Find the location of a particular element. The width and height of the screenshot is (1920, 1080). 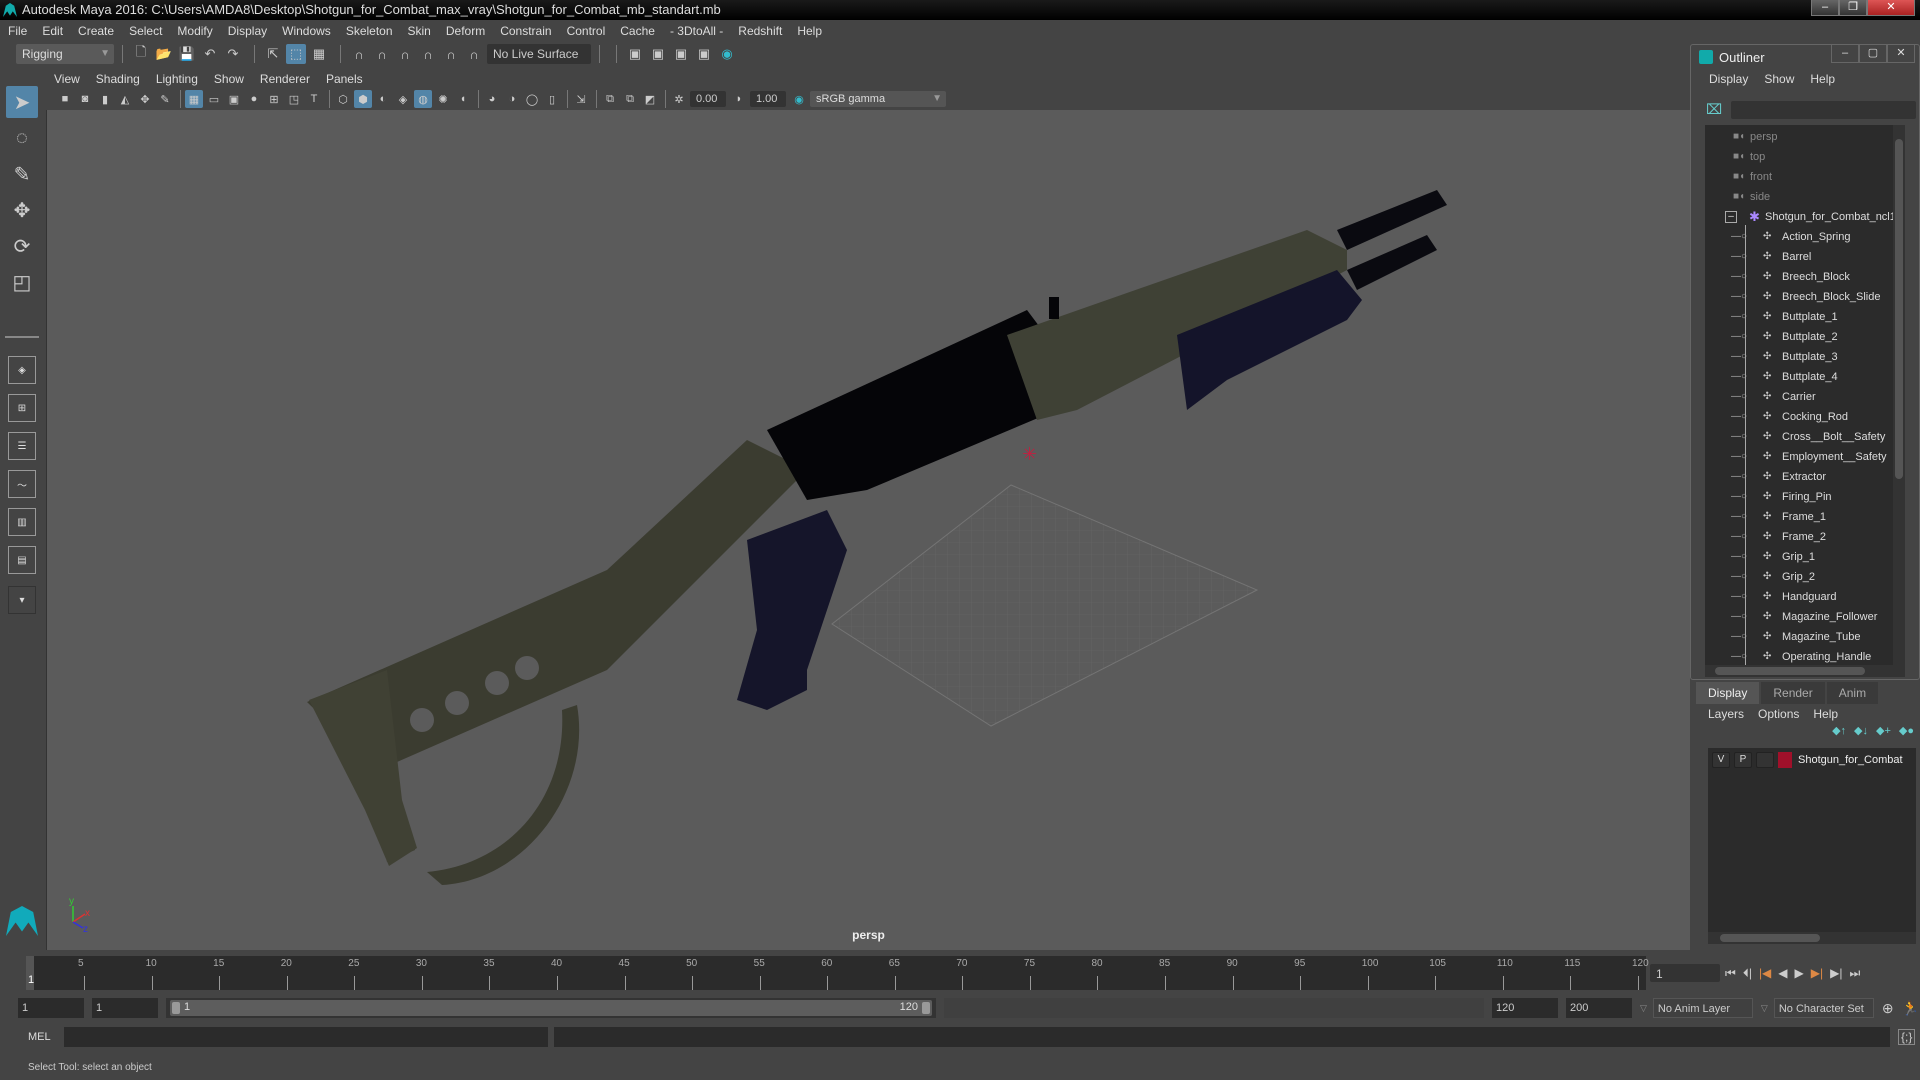

gamma-field: 1.00 is located at coordinates (768, 99).